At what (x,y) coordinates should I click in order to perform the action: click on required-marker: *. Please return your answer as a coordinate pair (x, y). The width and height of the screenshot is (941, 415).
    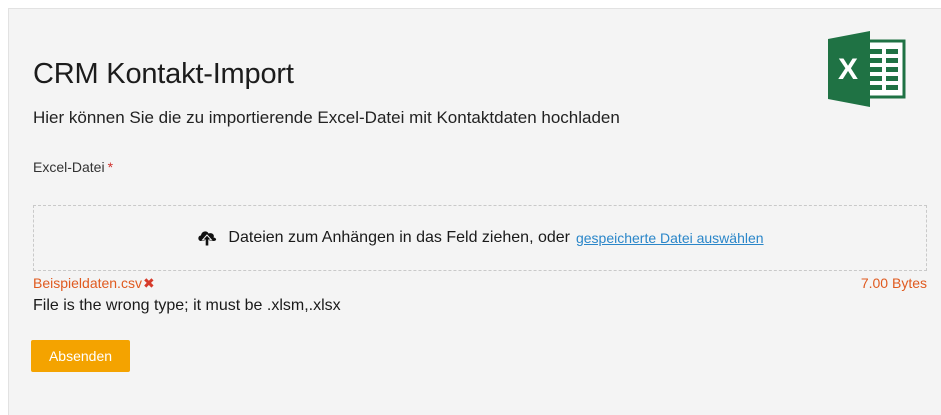
    Looking at the image, I should click on (110, 167).